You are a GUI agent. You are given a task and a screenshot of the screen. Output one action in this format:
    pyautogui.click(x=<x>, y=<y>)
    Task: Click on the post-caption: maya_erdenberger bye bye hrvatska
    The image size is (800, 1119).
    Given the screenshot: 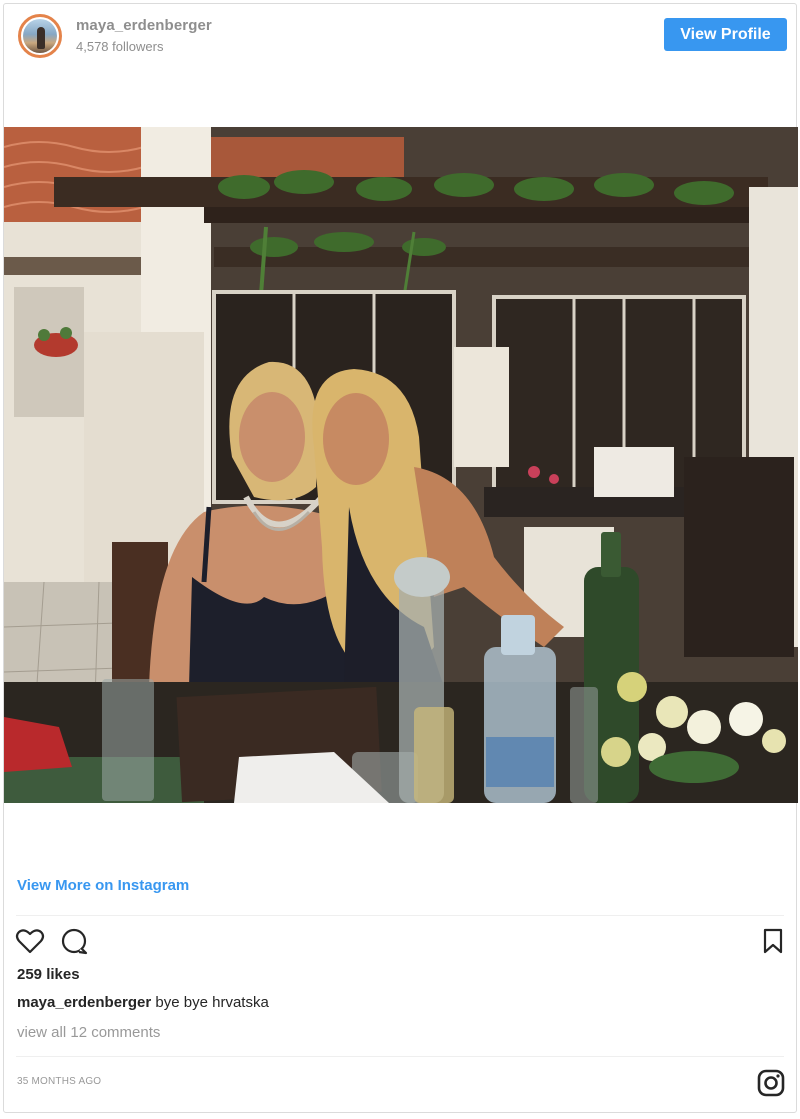 What is the action you would take?
    pyautogui.click(x=143, y=1002)
    